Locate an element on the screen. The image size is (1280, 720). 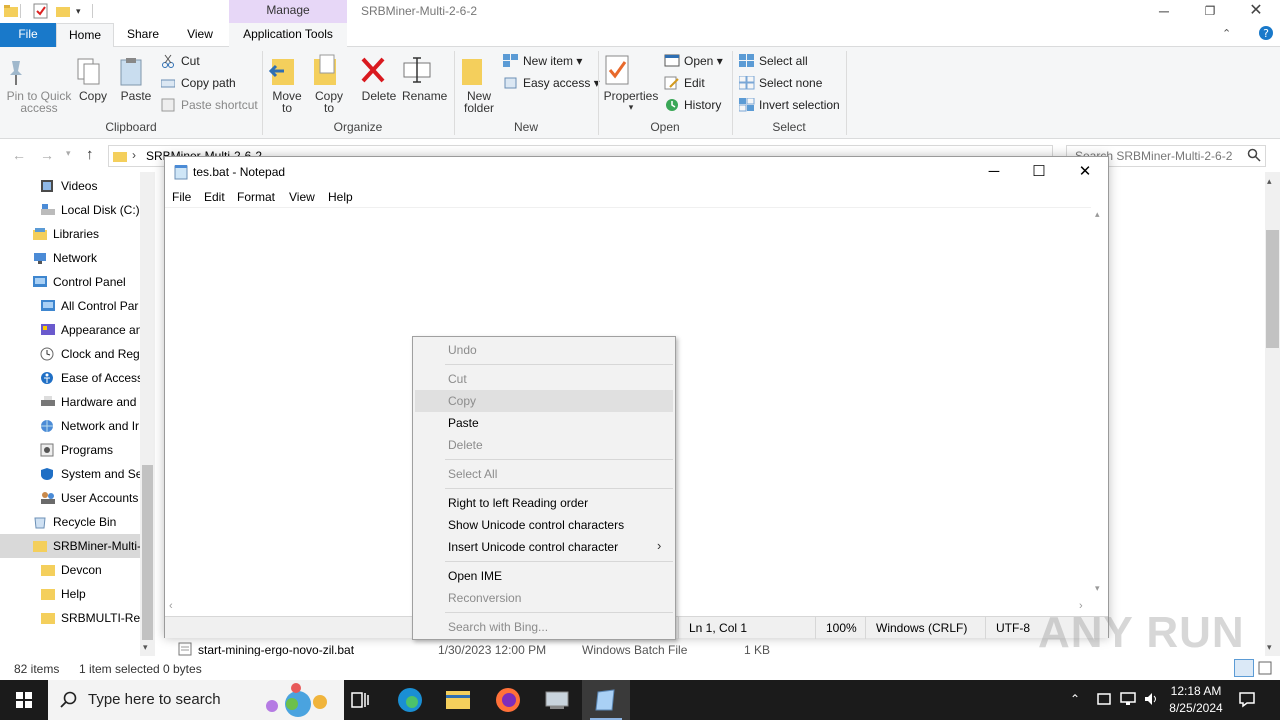
taskbar-firefox is located at coordinates (508, 700).